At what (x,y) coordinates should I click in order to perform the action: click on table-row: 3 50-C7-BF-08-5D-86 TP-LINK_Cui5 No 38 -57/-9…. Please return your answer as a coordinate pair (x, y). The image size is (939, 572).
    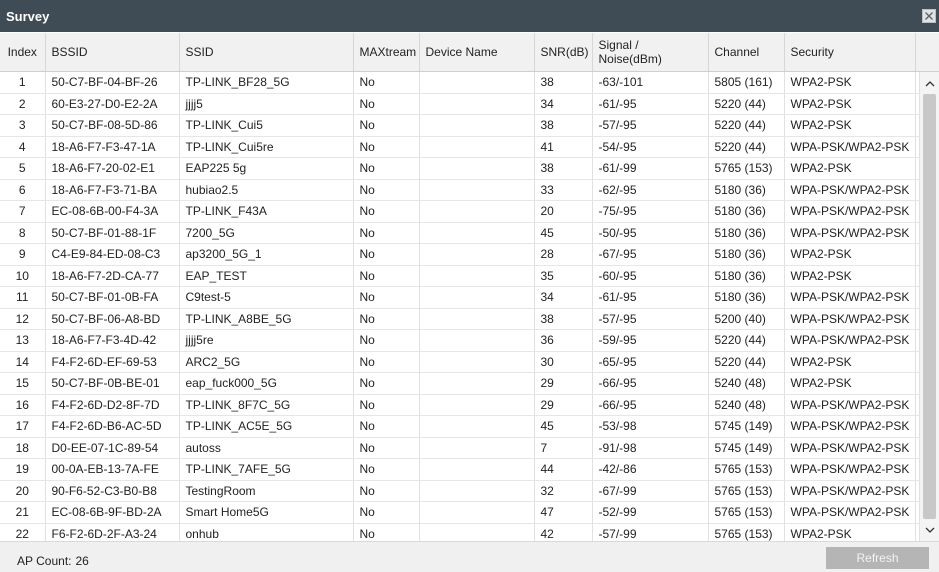
    Looking at the image, I should click on (469, 125).